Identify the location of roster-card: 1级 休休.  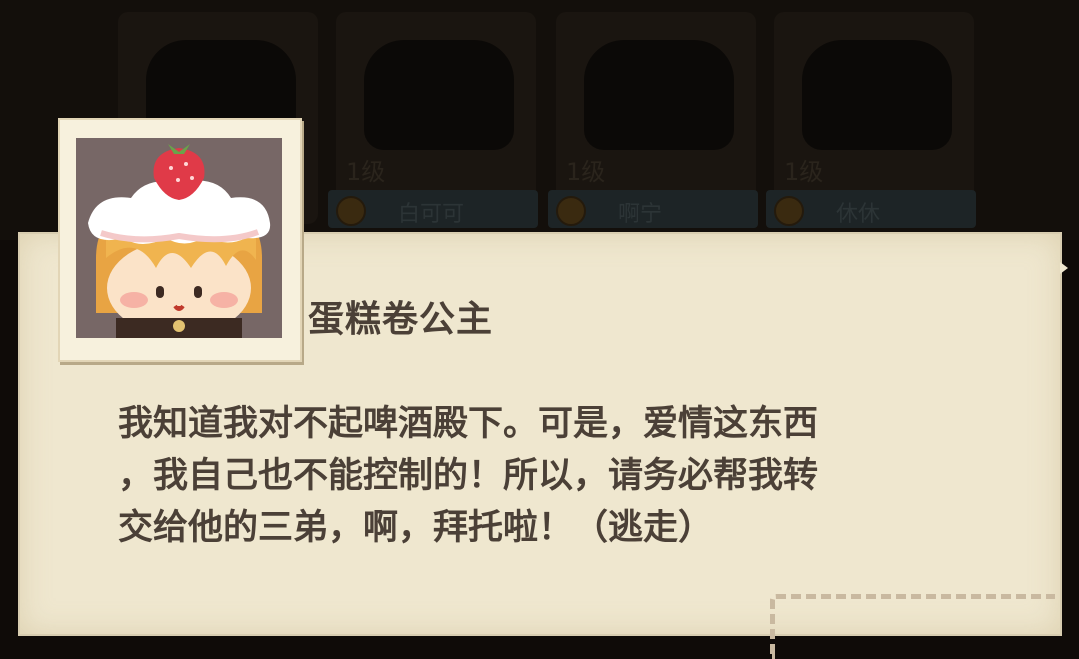
(871, 120).